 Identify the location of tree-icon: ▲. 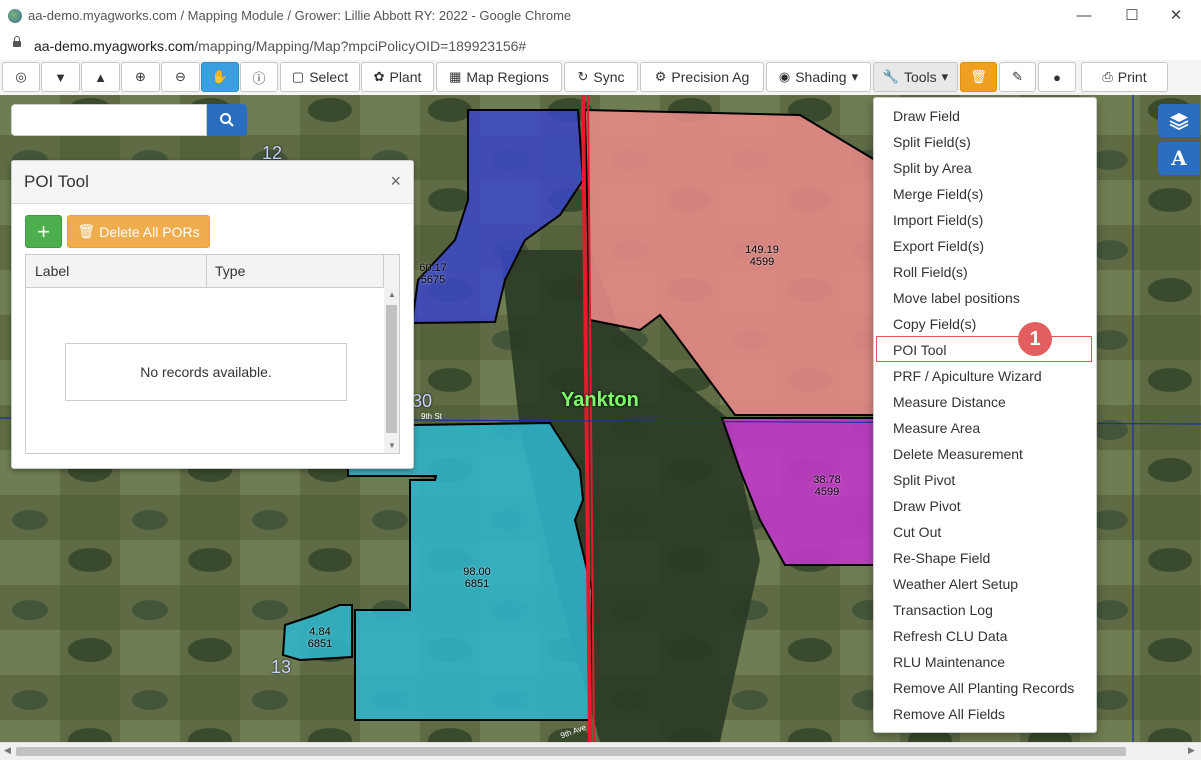
(100, 77).